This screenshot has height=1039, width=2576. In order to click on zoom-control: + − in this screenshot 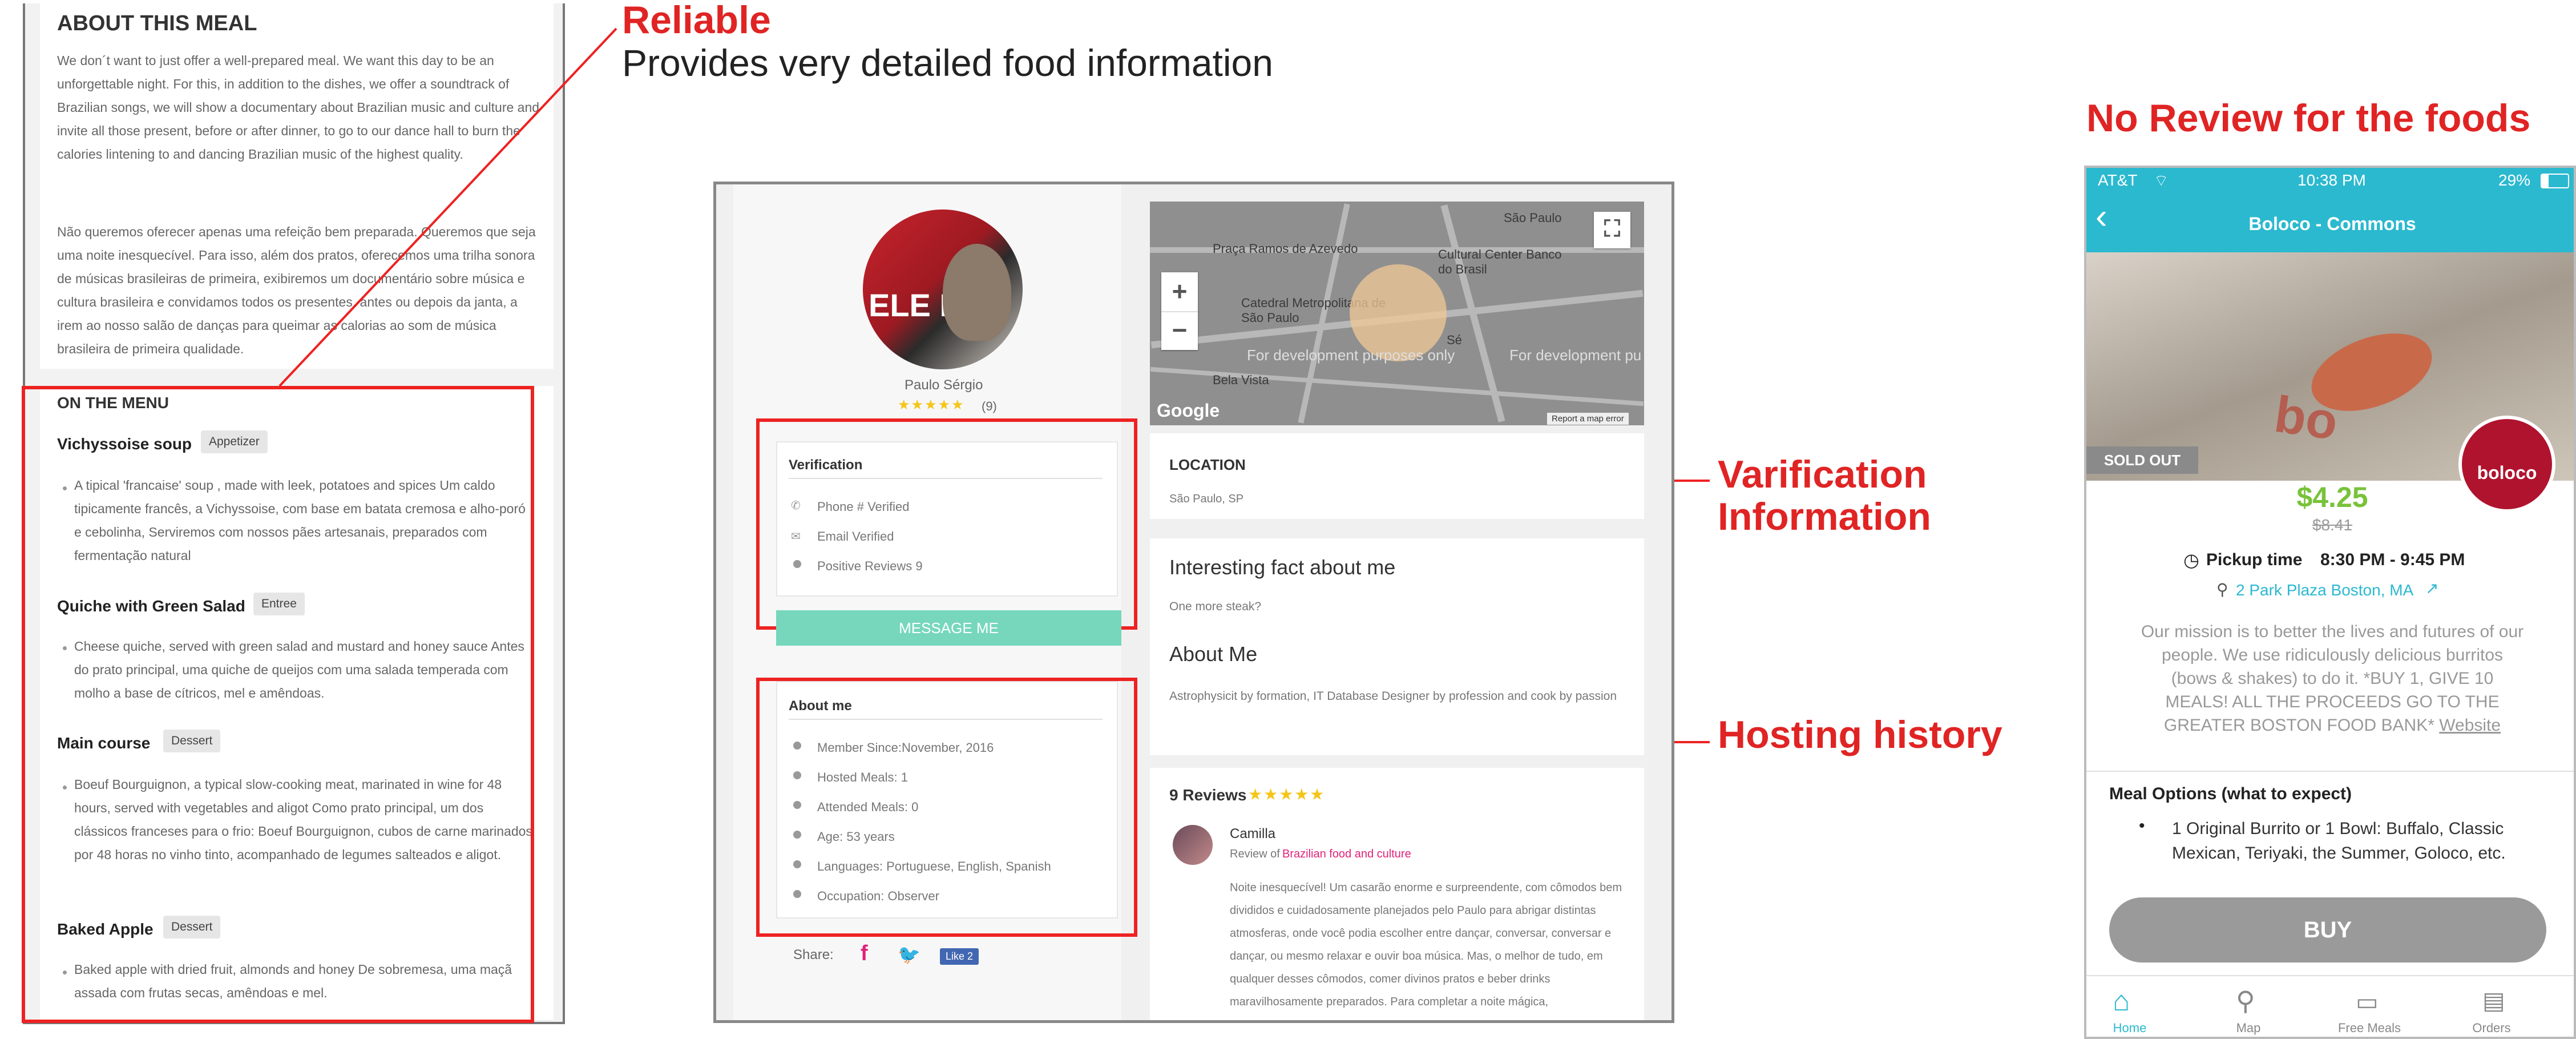, I will do `click(1179, 311)`.